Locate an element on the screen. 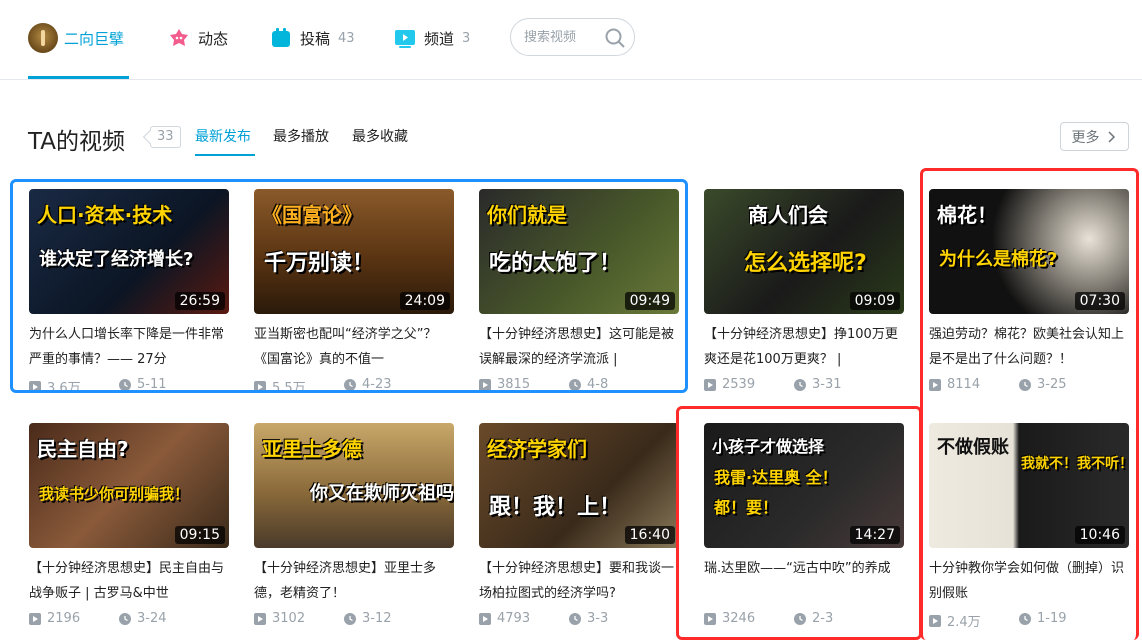  video-title: 强迫劳动？棉花？欧美社会认知上是不是出了什么问题？！ is located at coordinates (1029, 347).